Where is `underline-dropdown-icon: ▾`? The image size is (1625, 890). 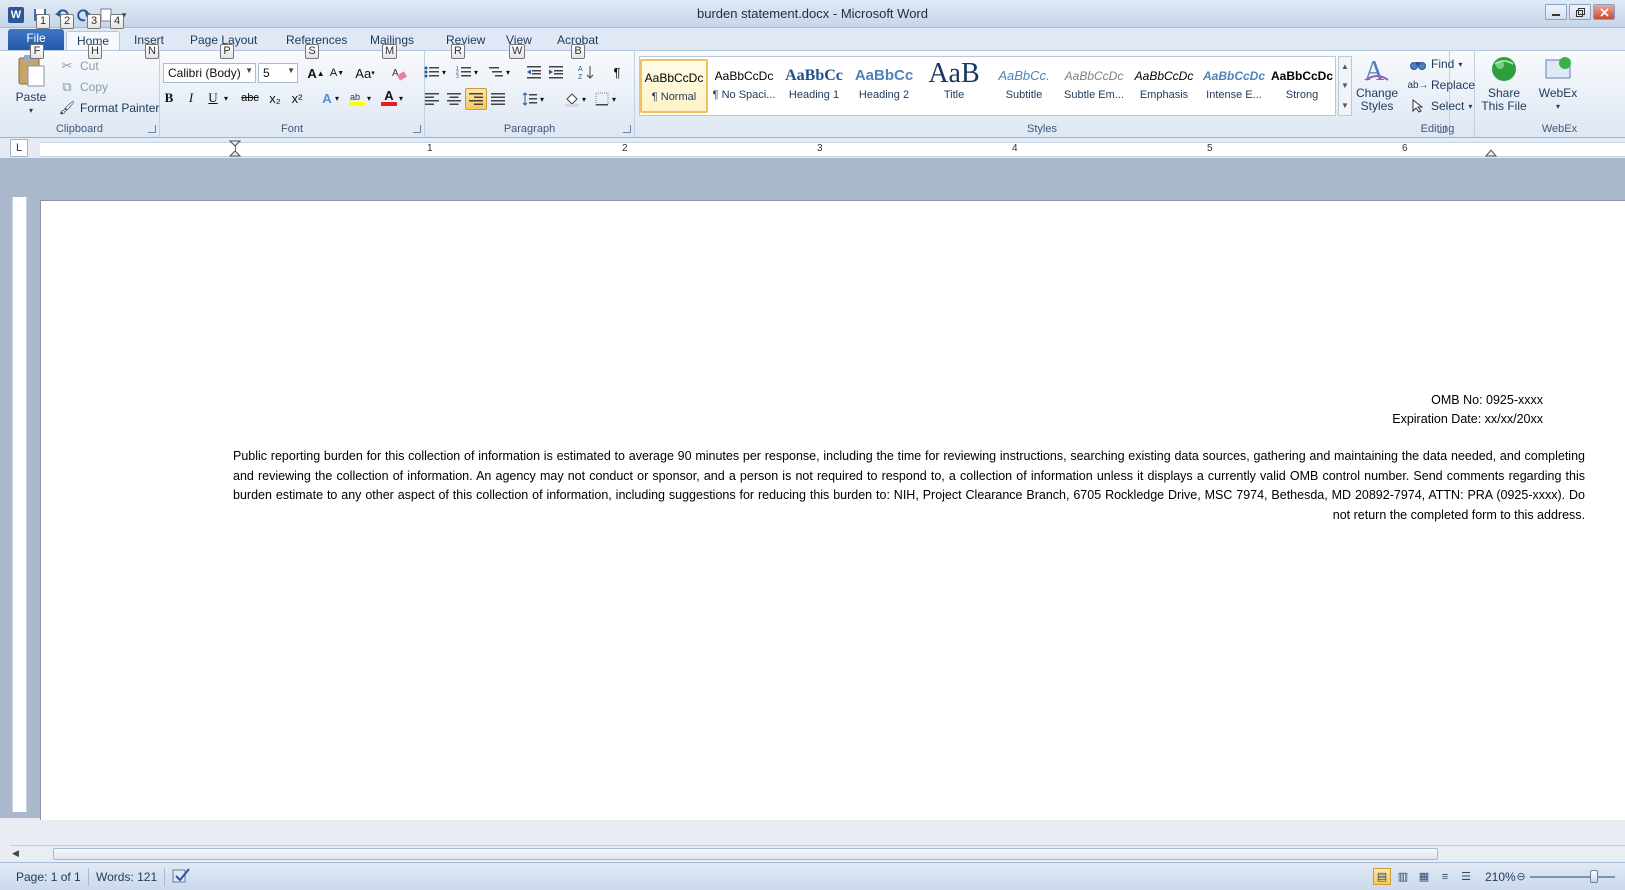
underline-dropdown-icon: ▾ is located at coordinates (226, 98).